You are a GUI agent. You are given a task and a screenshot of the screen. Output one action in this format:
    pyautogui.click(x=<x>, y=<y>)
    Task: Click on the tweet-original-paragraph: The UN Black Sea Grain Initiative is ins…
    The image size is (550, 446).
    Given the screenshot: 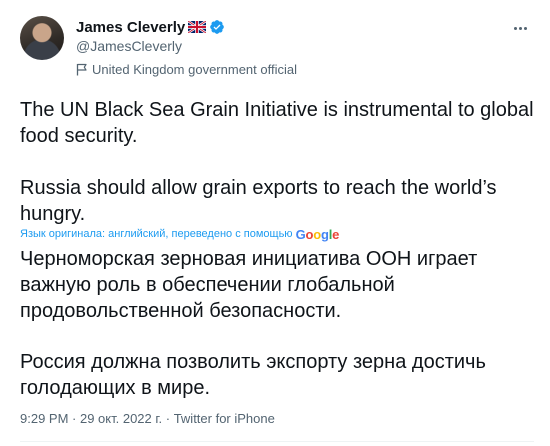 What is the action you would take?
    pyautogui.click(x=277, y=123)
    